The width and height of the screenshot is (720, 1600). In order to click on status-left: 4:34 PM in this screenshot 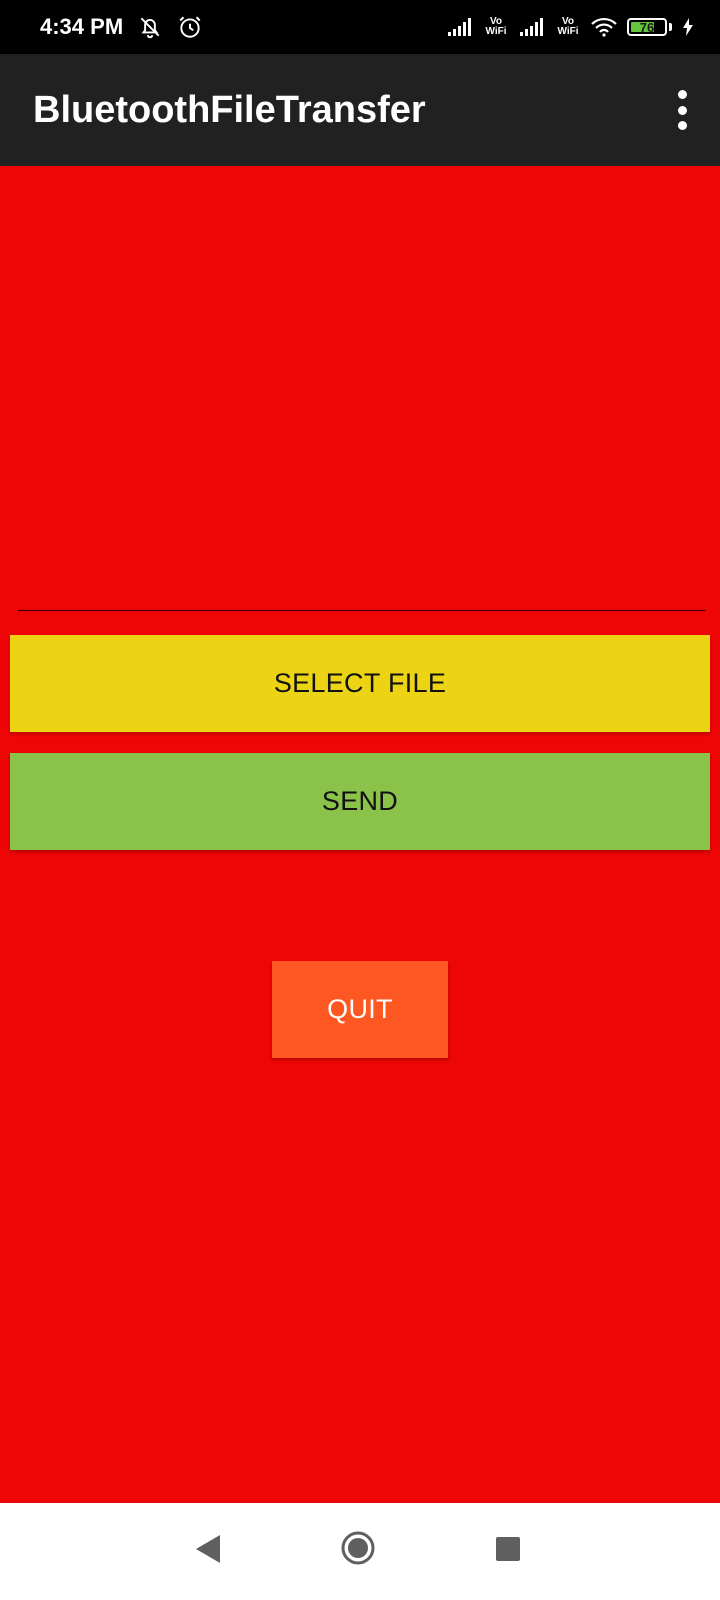, I will do `click(121, 27)`.